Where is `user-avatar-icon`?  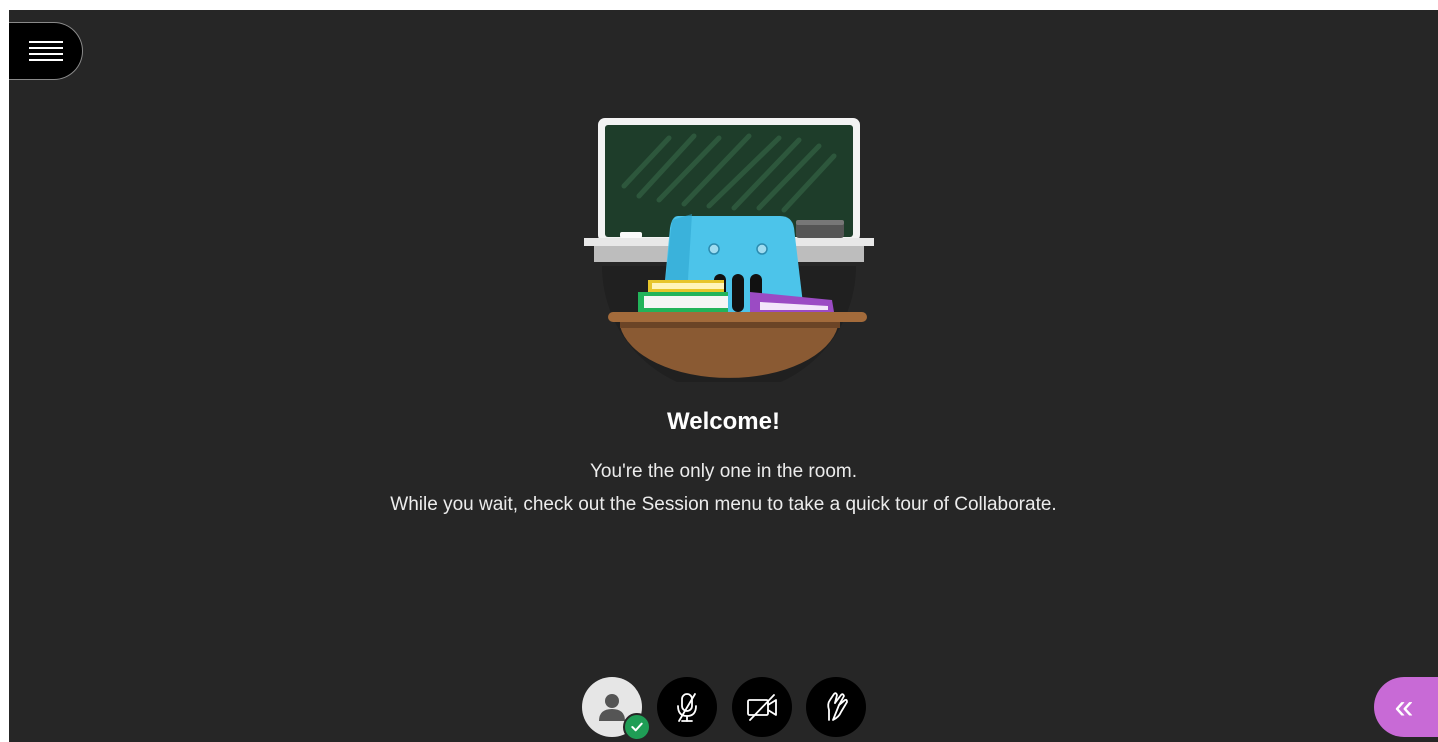
user-avatar-icon is located at coordinates (612, 707).